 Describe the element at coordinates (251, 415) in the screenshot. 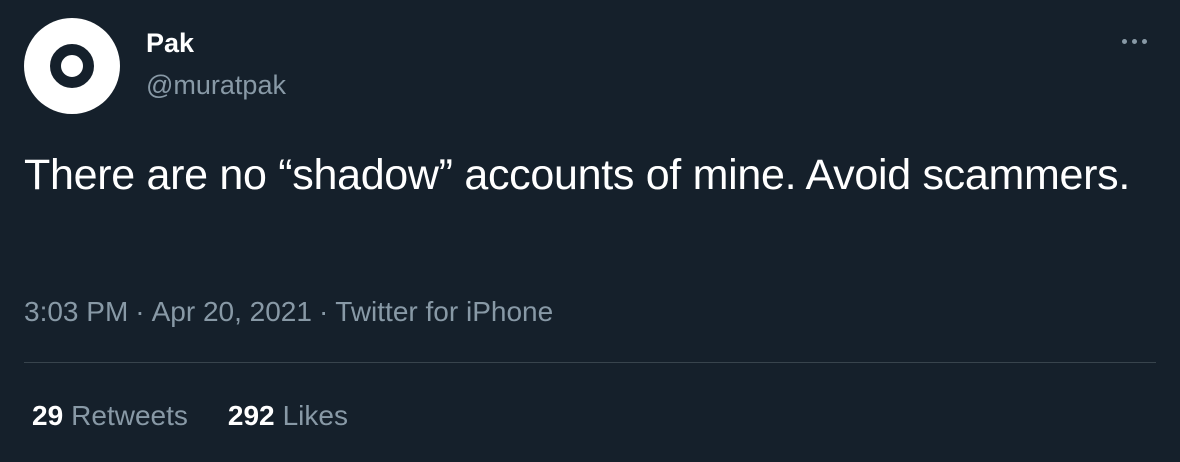

I see `likes-count: 292` at that location.